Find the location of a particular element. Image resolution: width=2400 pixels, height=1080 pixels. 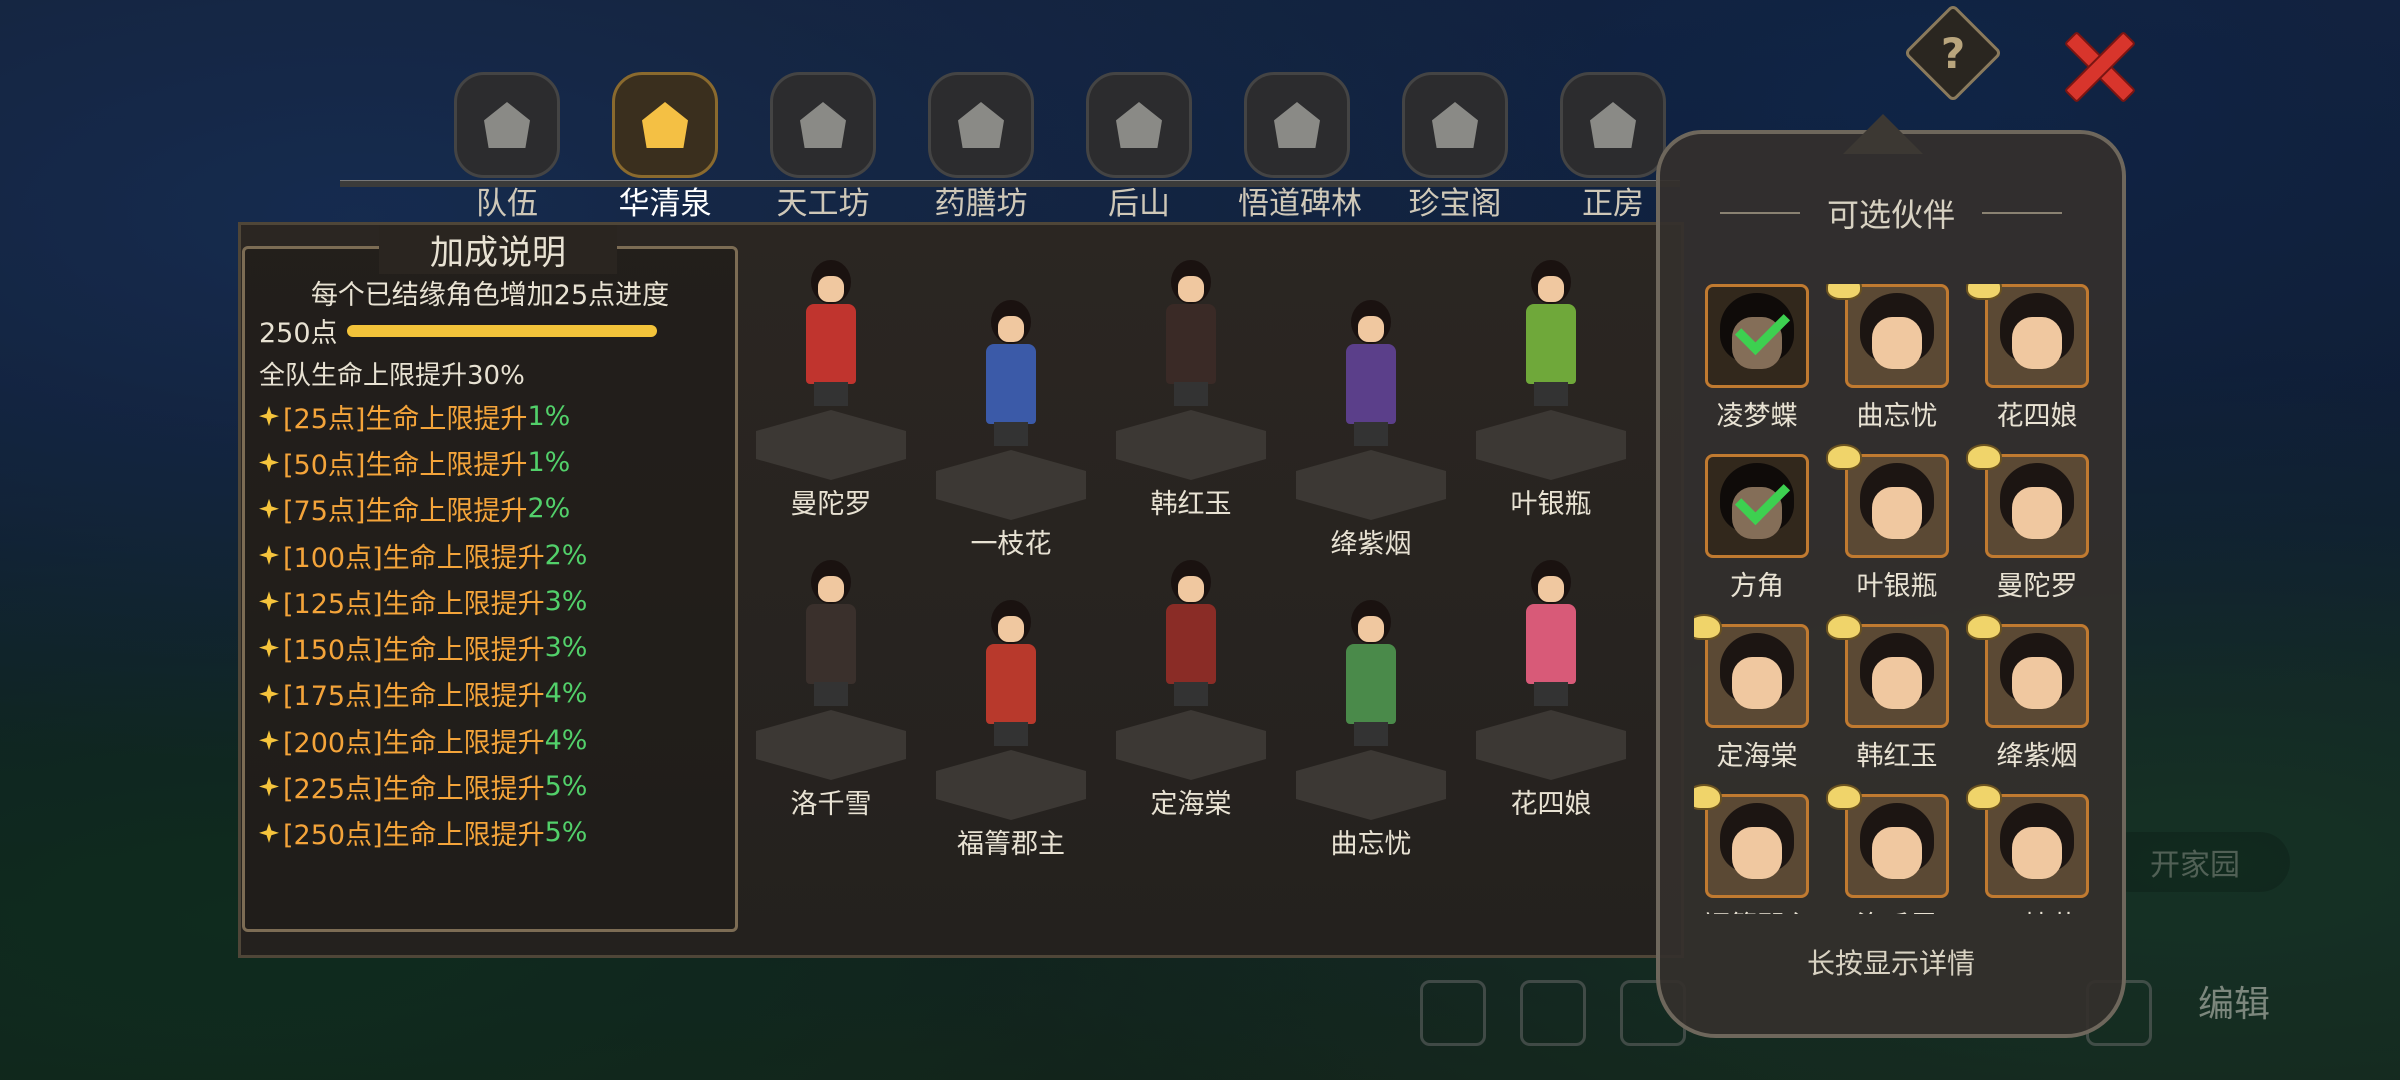

tier-requirement: [175点] is located at coordinates (333, 697).